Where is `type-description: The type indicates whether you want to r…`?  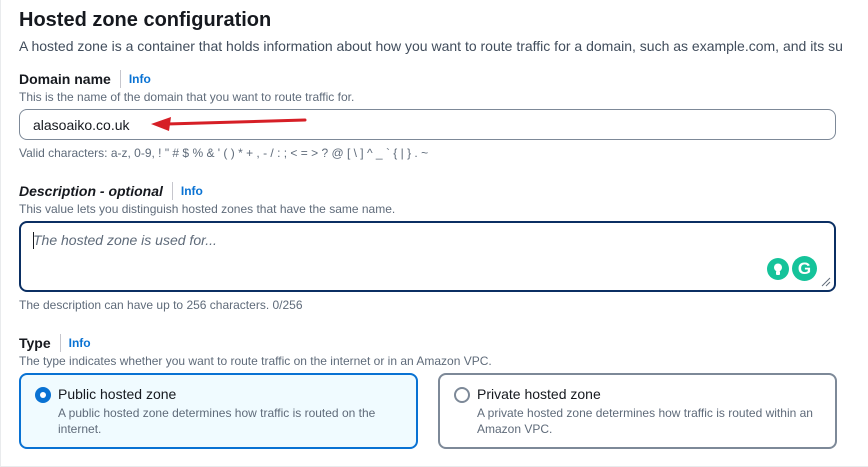
type-description: The type indicates whether you want to r… is located at coordinates (255, 361).